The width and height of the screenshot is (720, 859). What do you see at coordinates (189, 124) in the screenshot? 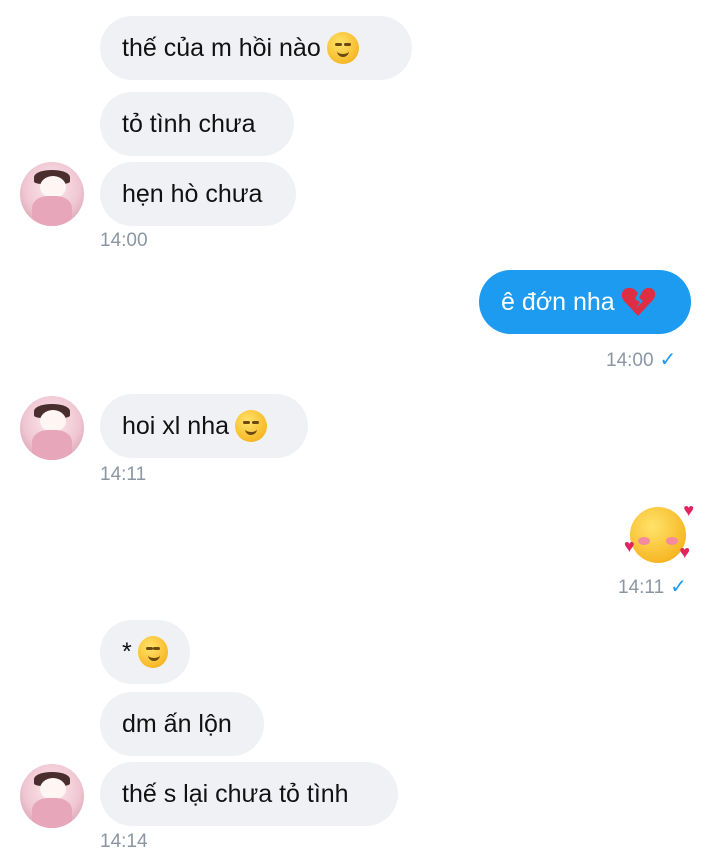
I see `message-text: tỏ tình chưa` at bounding box center [189, 124].